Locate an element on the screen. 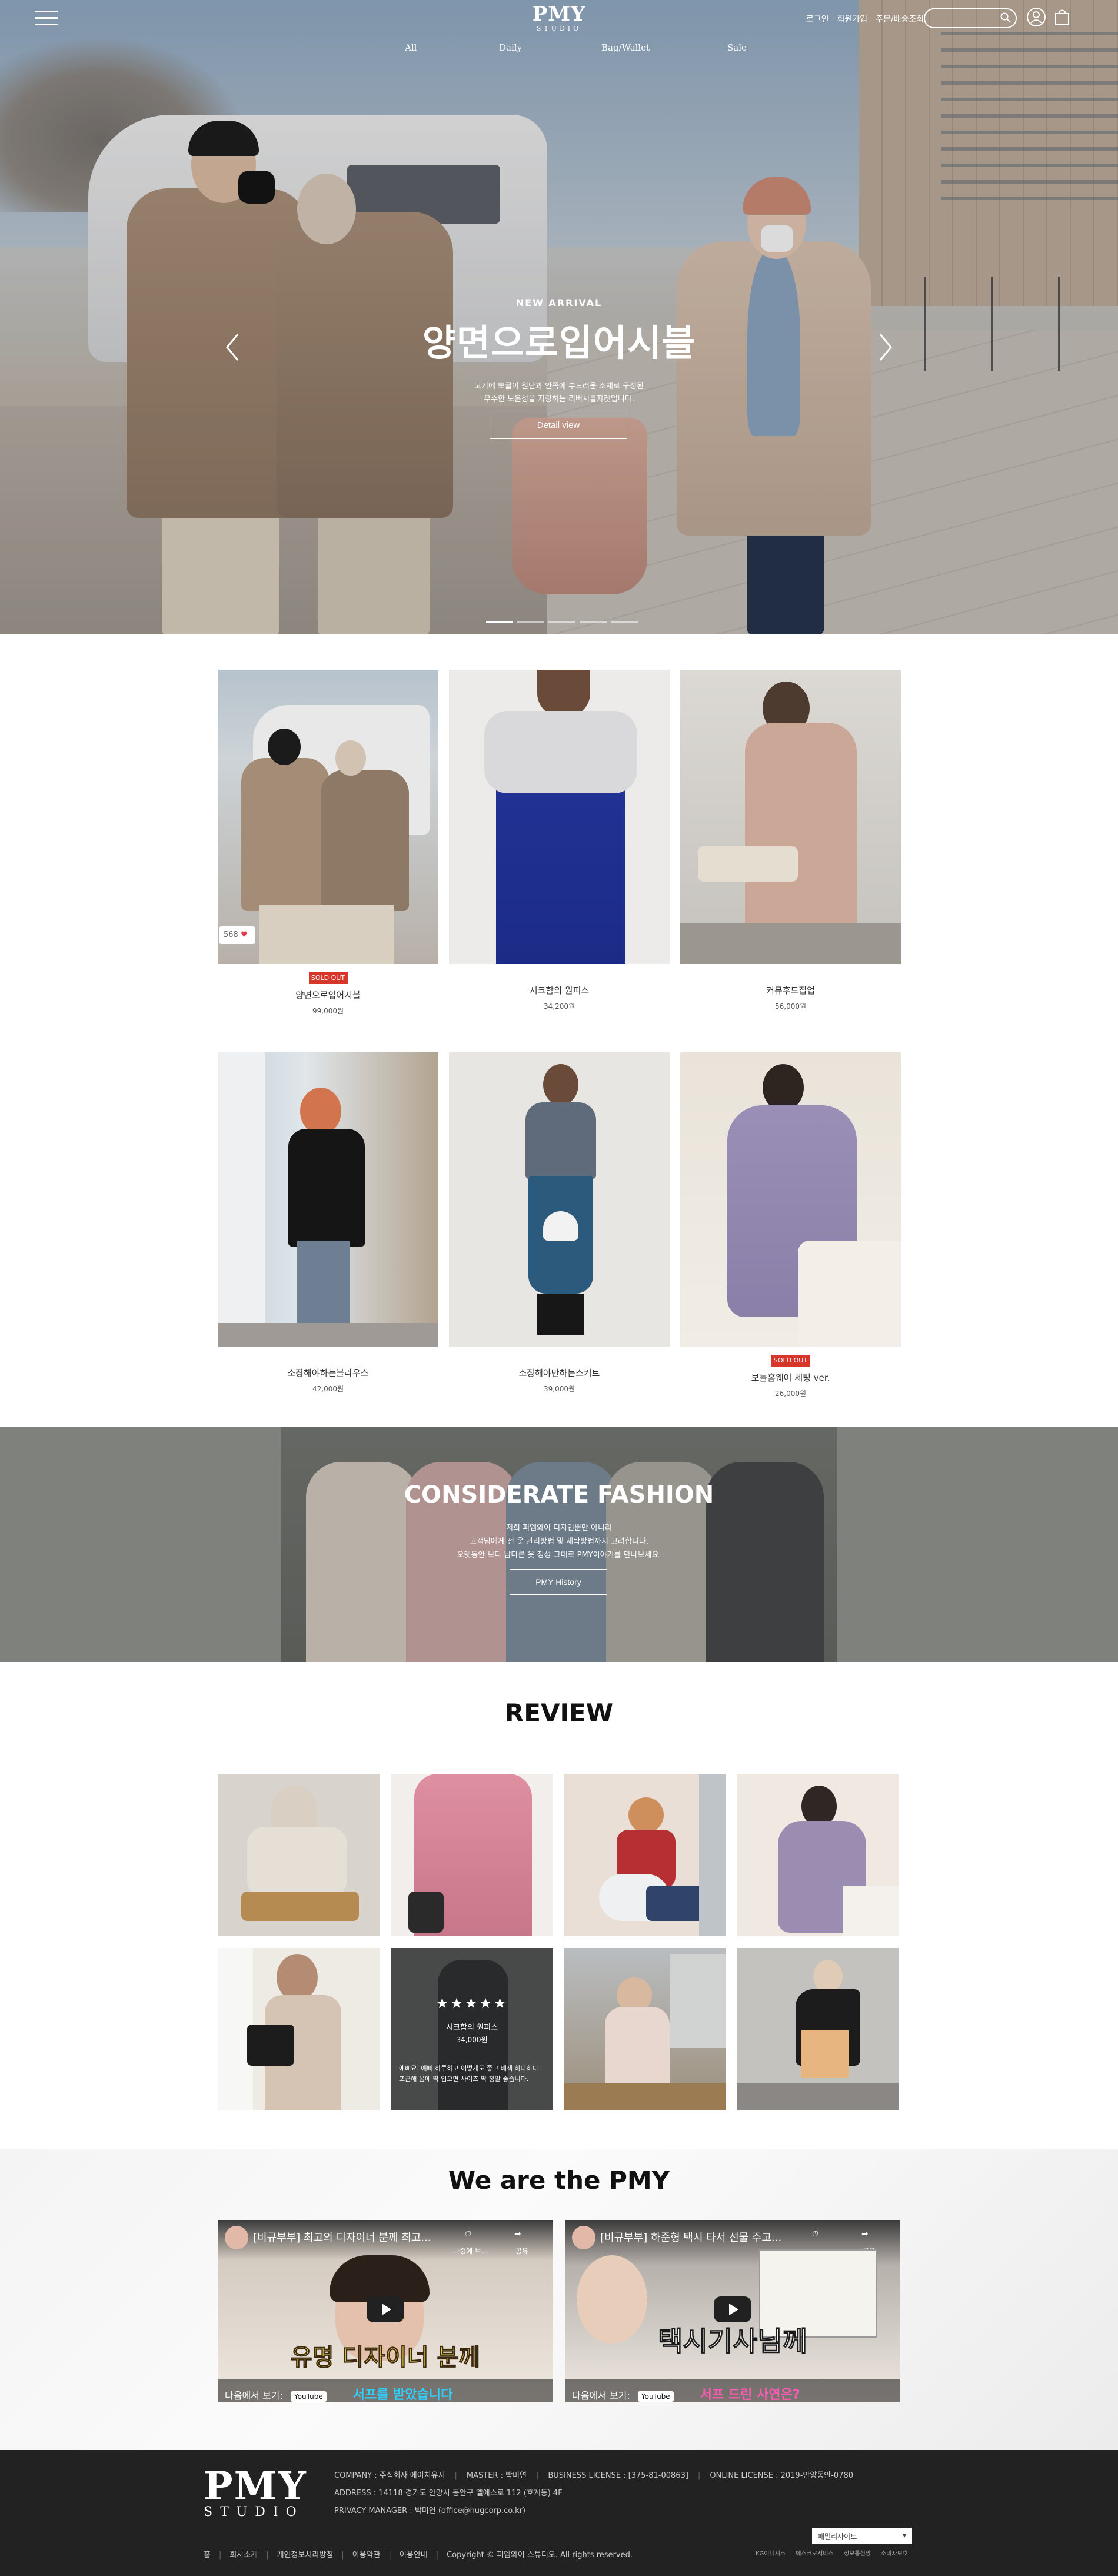  chevron-right-icon is located at coordinates (886, 347).